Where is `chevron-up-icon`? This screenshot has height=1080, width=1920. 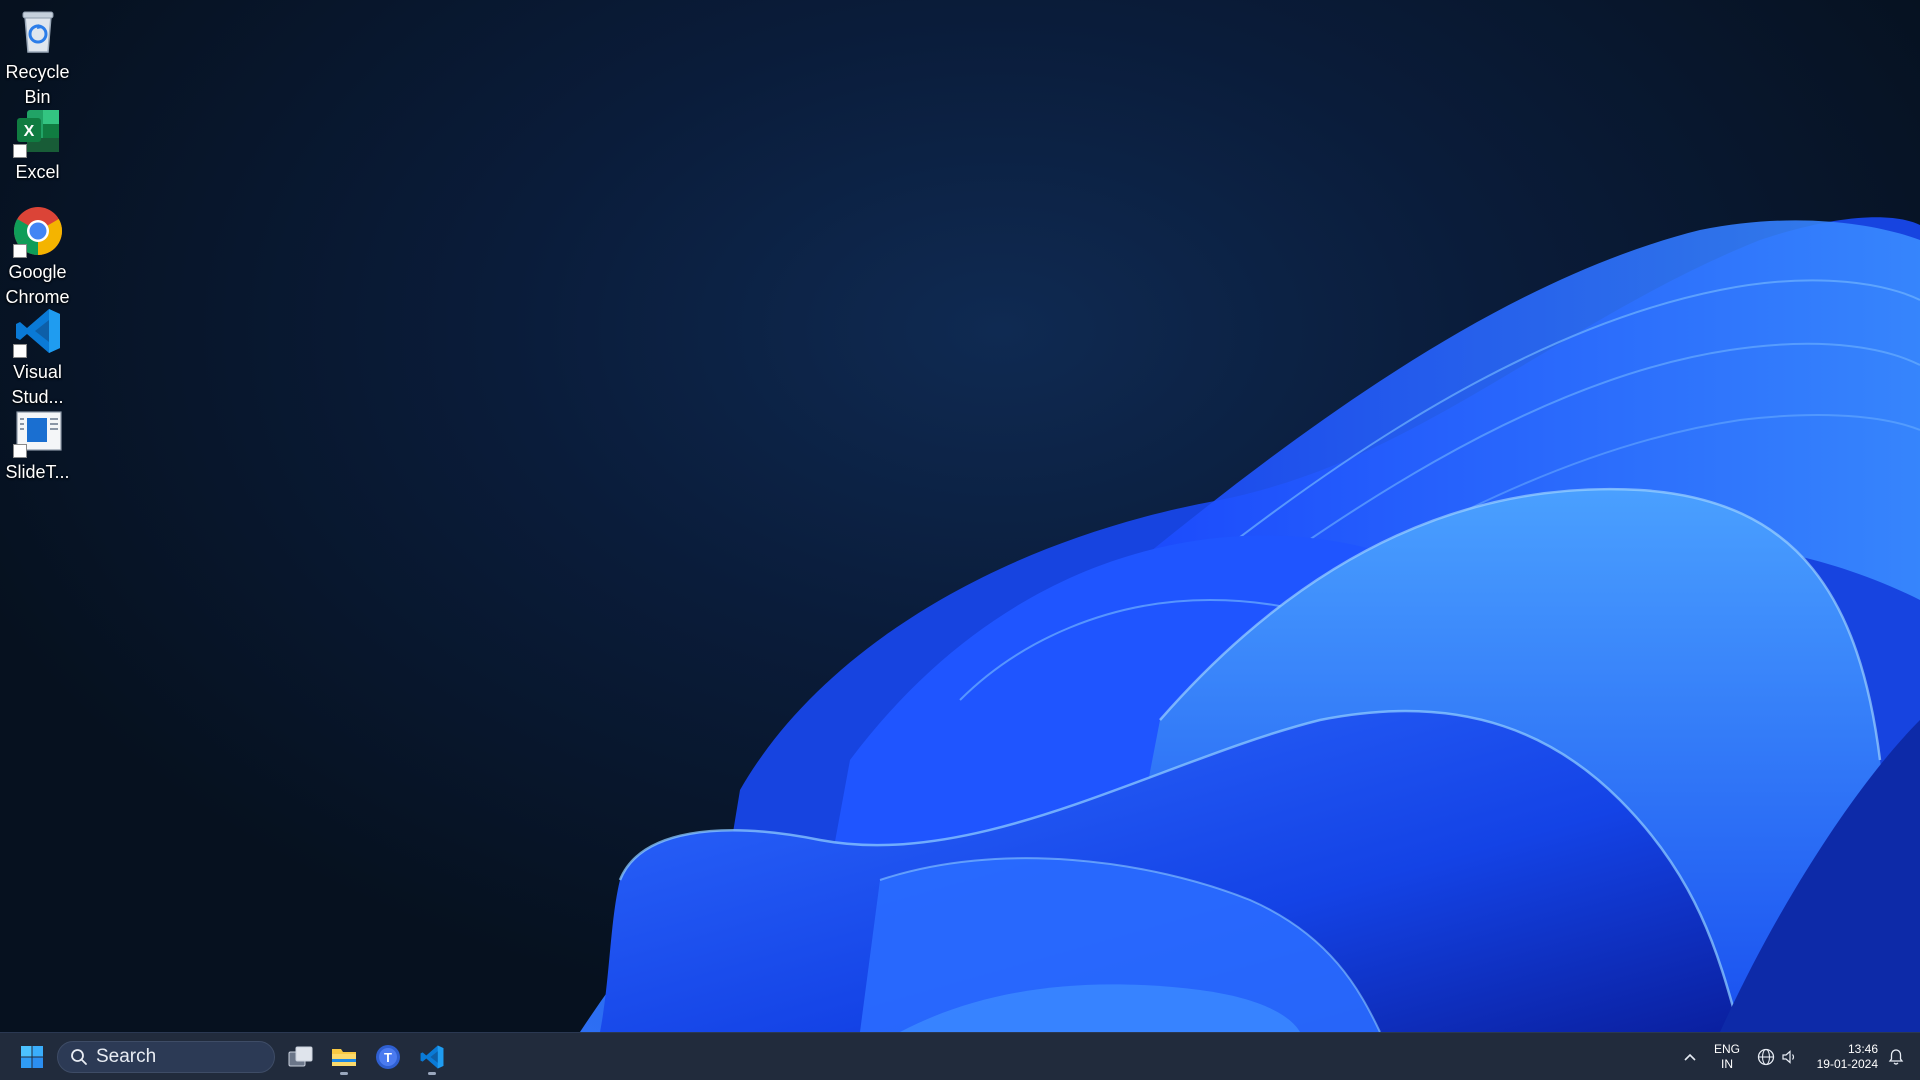 chevron-up-icon is located at coordinates (1690, 1057).